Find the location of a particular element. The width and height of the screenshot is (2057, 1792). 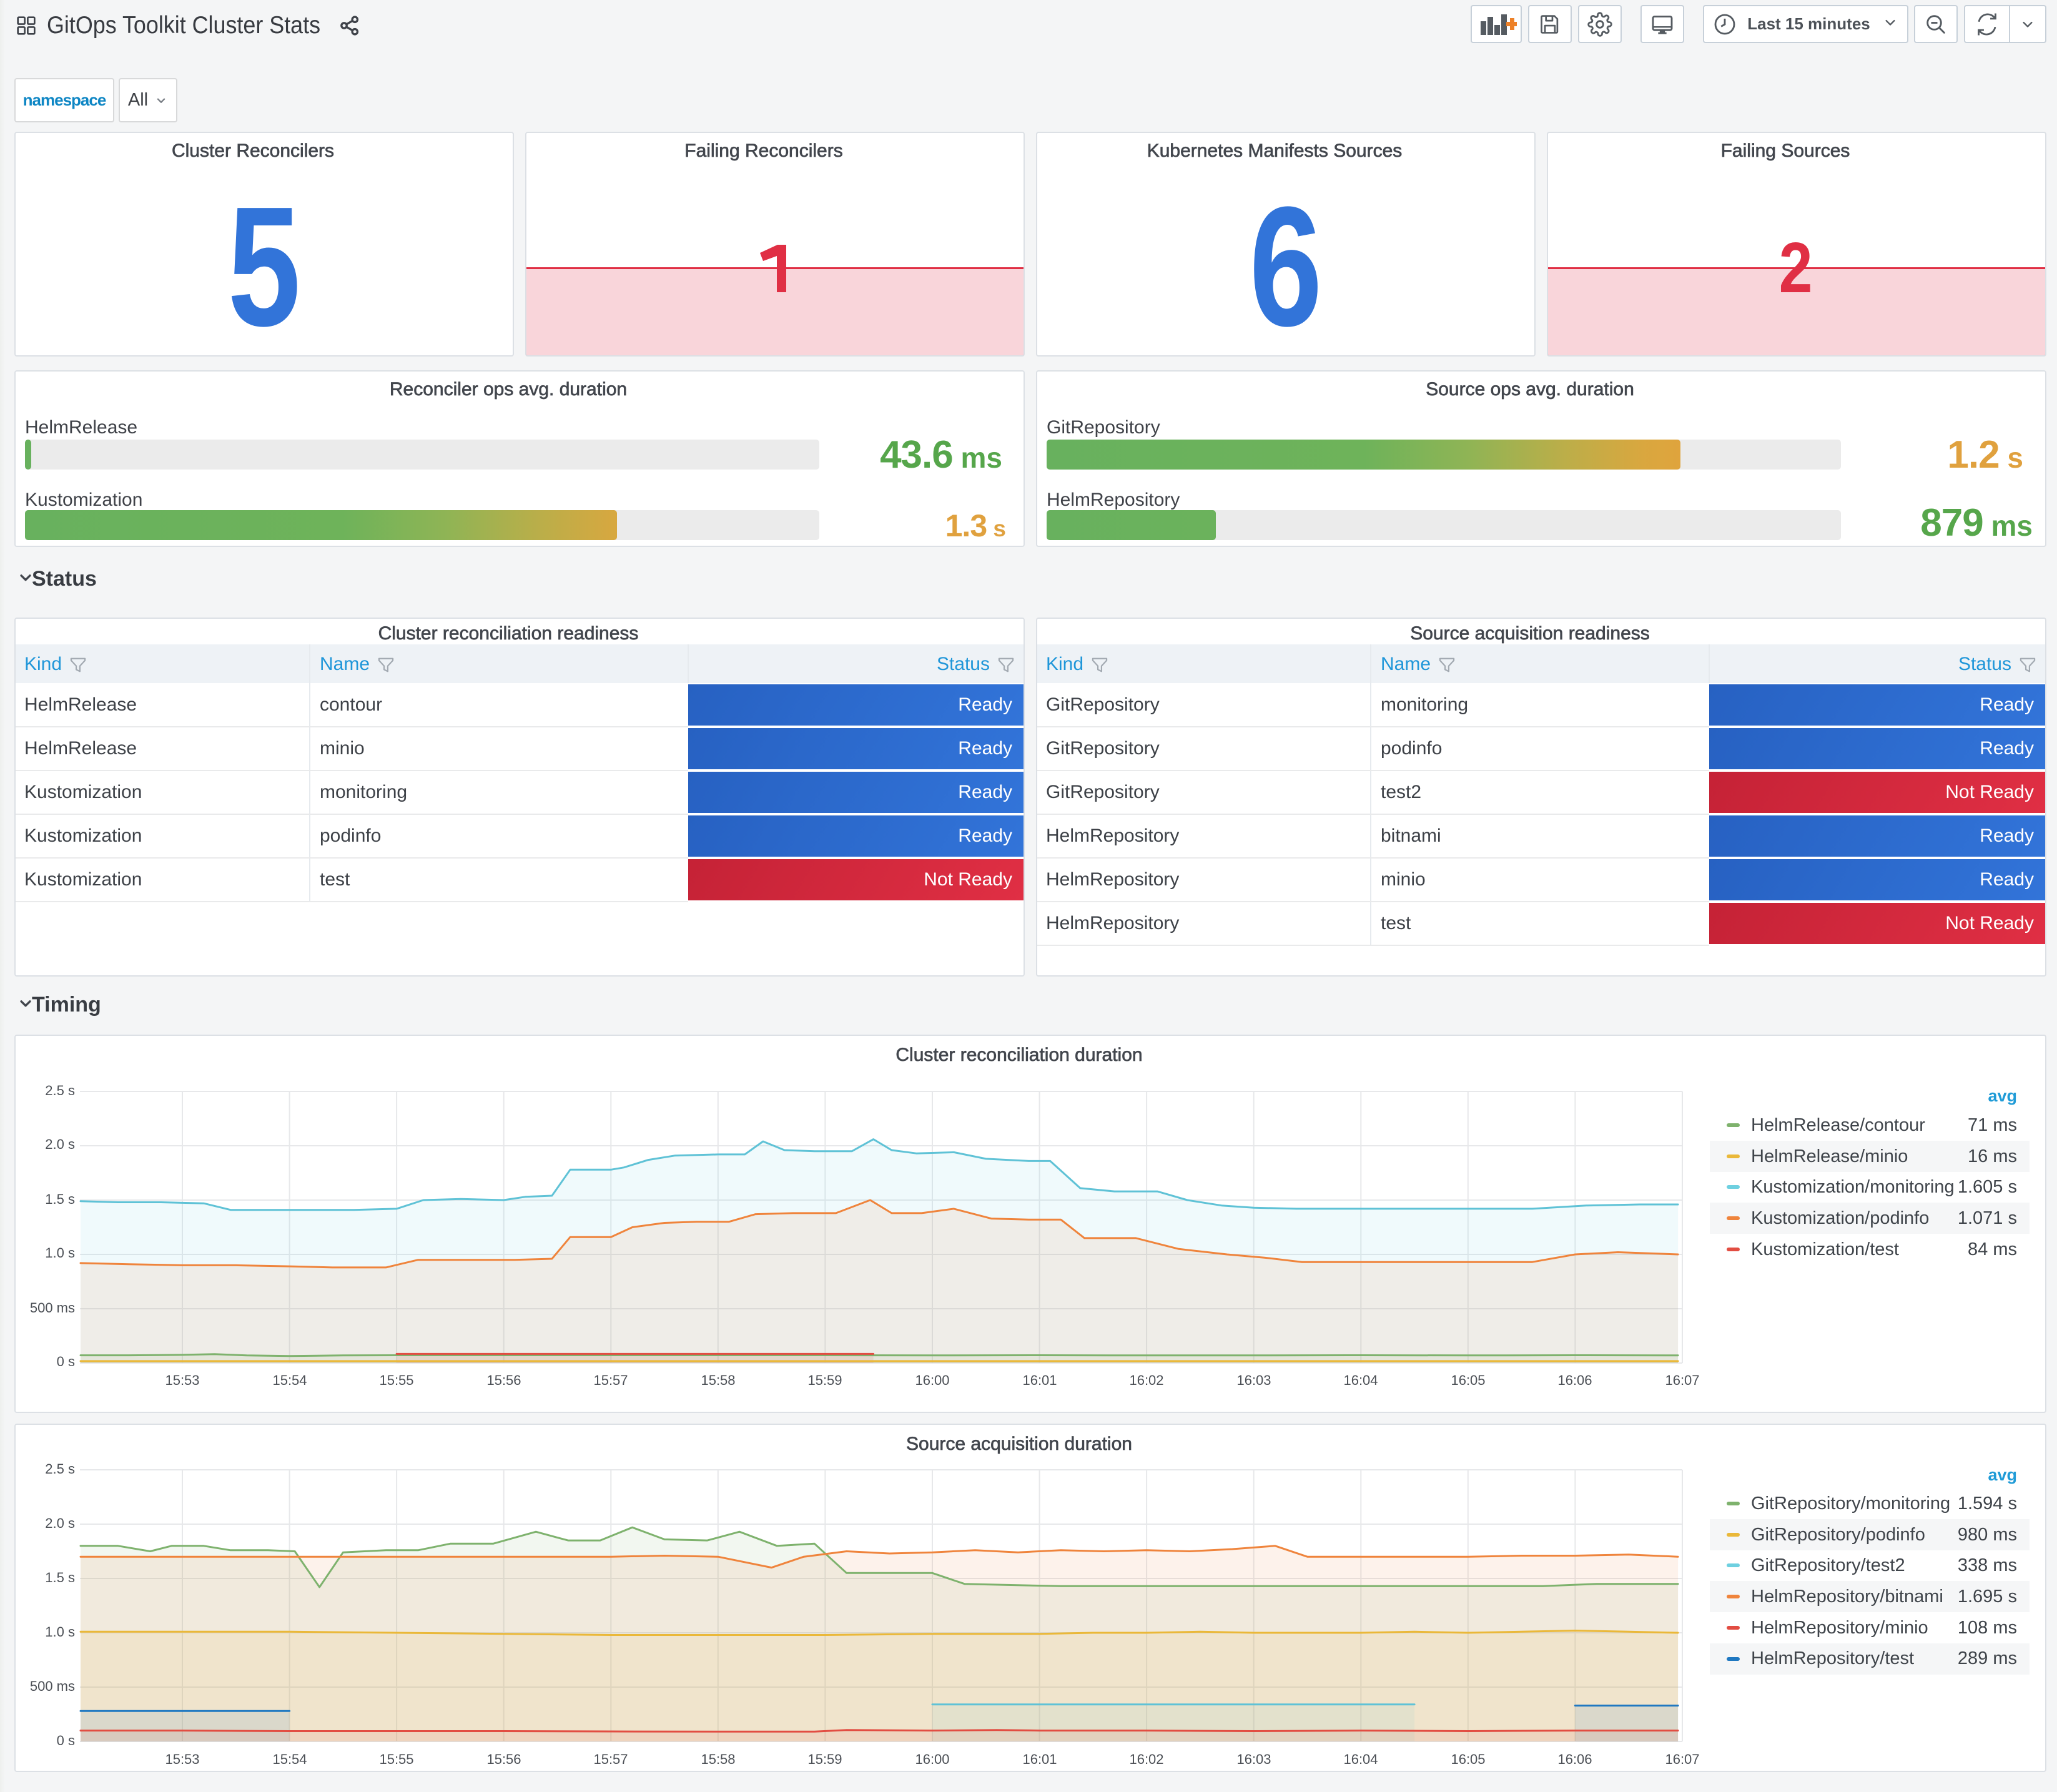

svg-text: 2 is located at coordinates (1796, 268).